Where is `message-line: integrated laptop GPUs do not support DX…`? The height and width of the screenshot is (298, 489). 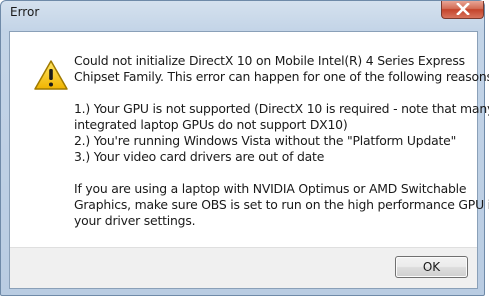 message-line: integrated laptop GPUs do not support DX… is located at coordinates (211, 124).